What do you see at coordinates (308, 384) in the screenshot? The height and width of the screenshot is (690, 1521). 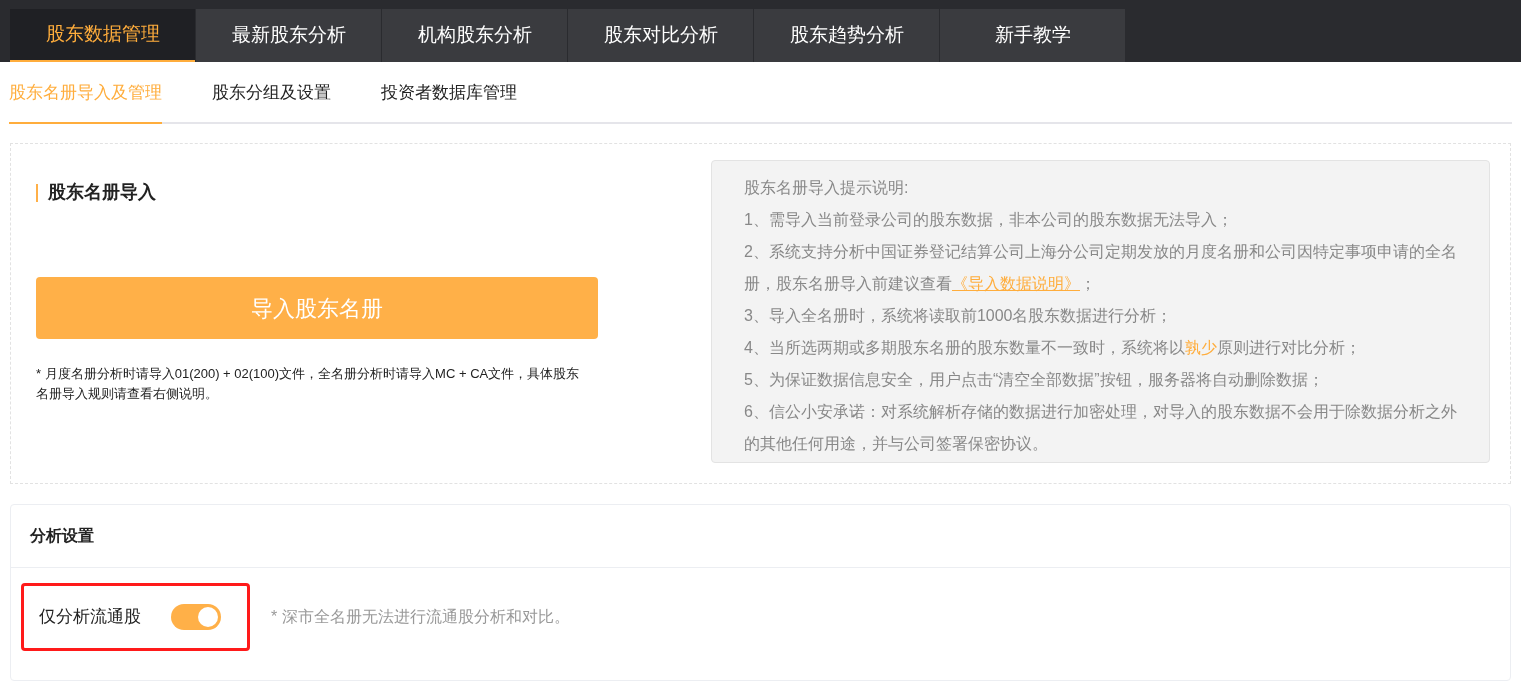 I see `import-note: * 月度名册分析时请导入01(200) + 02(100)文件，全名册分析时请导入MC + CA文件，具体股东名册导入规则请查看右侧说明。` at bounding box center [308, 384].